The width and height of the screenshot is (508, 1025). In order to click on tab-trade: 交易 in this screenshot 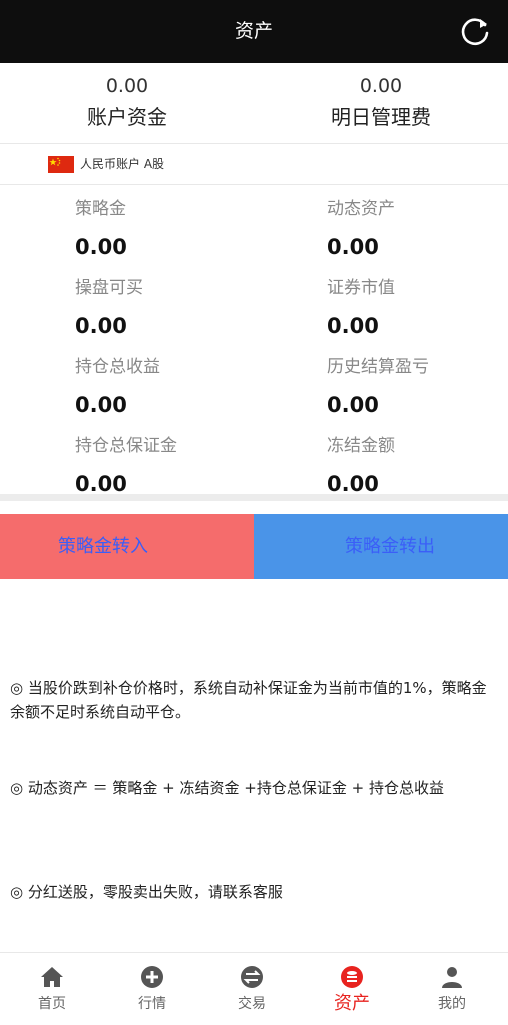, I will do `click(252, 989)`.